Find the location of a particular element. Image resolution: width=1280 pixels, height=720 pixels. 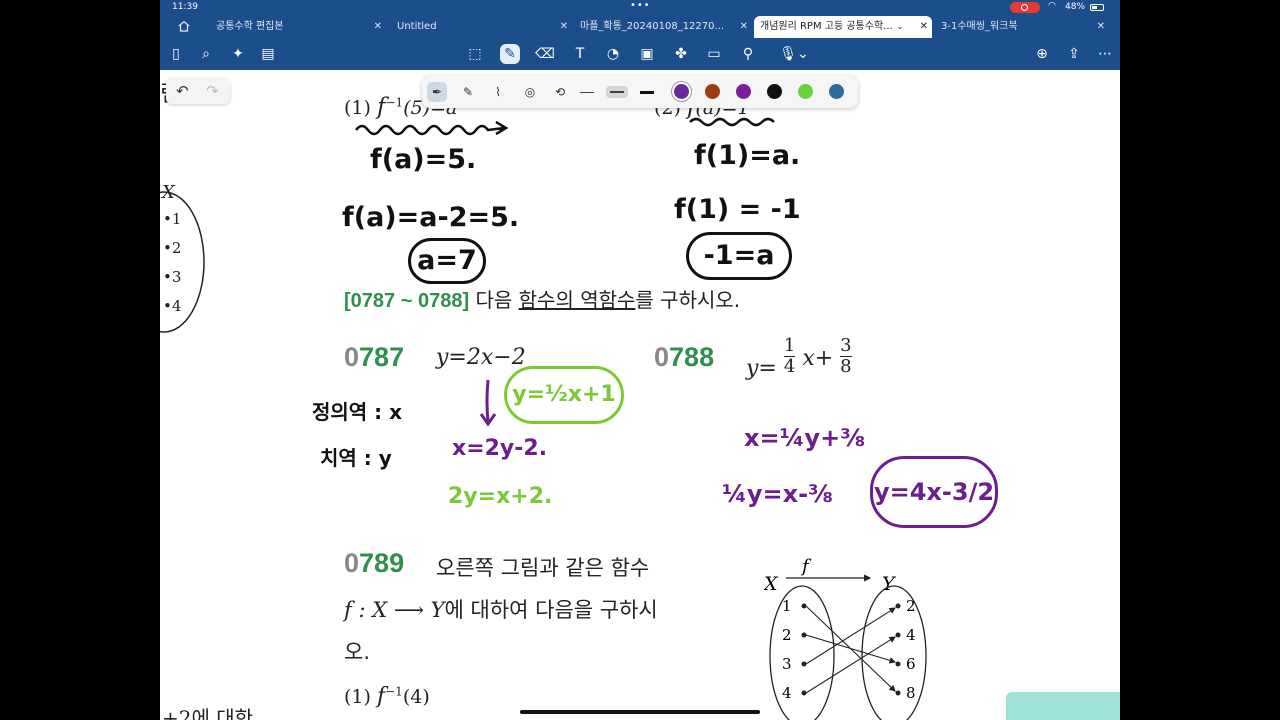

redo-icon: ↷ is located at coordinates (212, 91).